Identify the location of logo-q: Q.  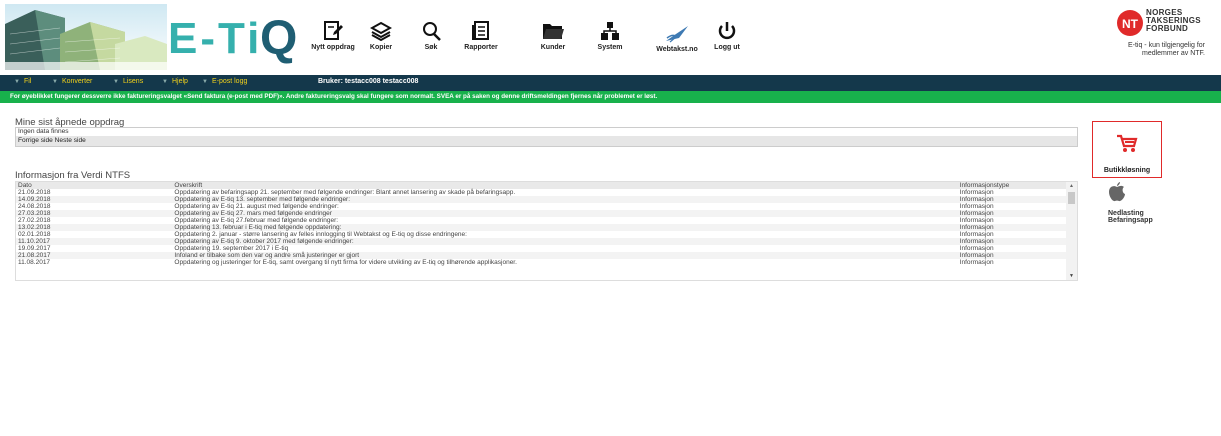
(279, 38).